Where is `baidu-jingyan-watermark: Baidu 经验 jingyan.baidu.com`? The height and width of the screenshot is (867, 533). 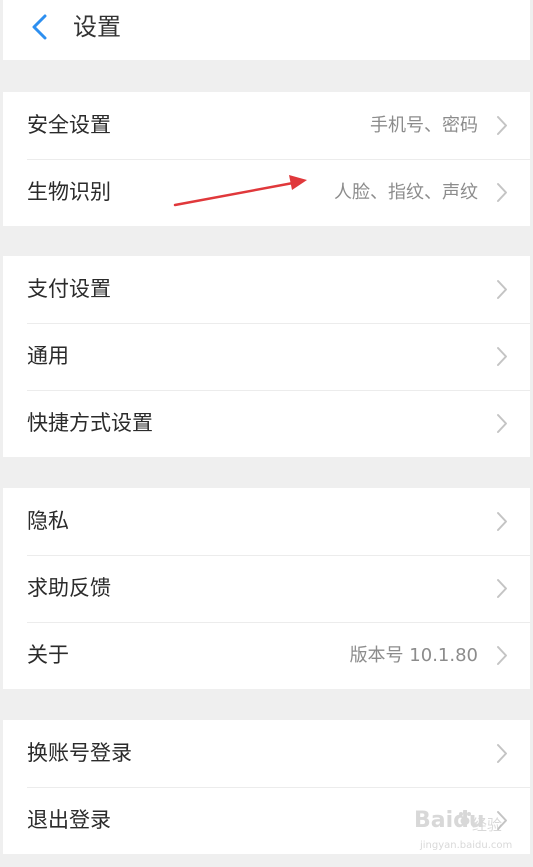
baidu-jingyan-watermark: Baidu 经验 jingyan.baidu.com is located at coordinates (467, 834).